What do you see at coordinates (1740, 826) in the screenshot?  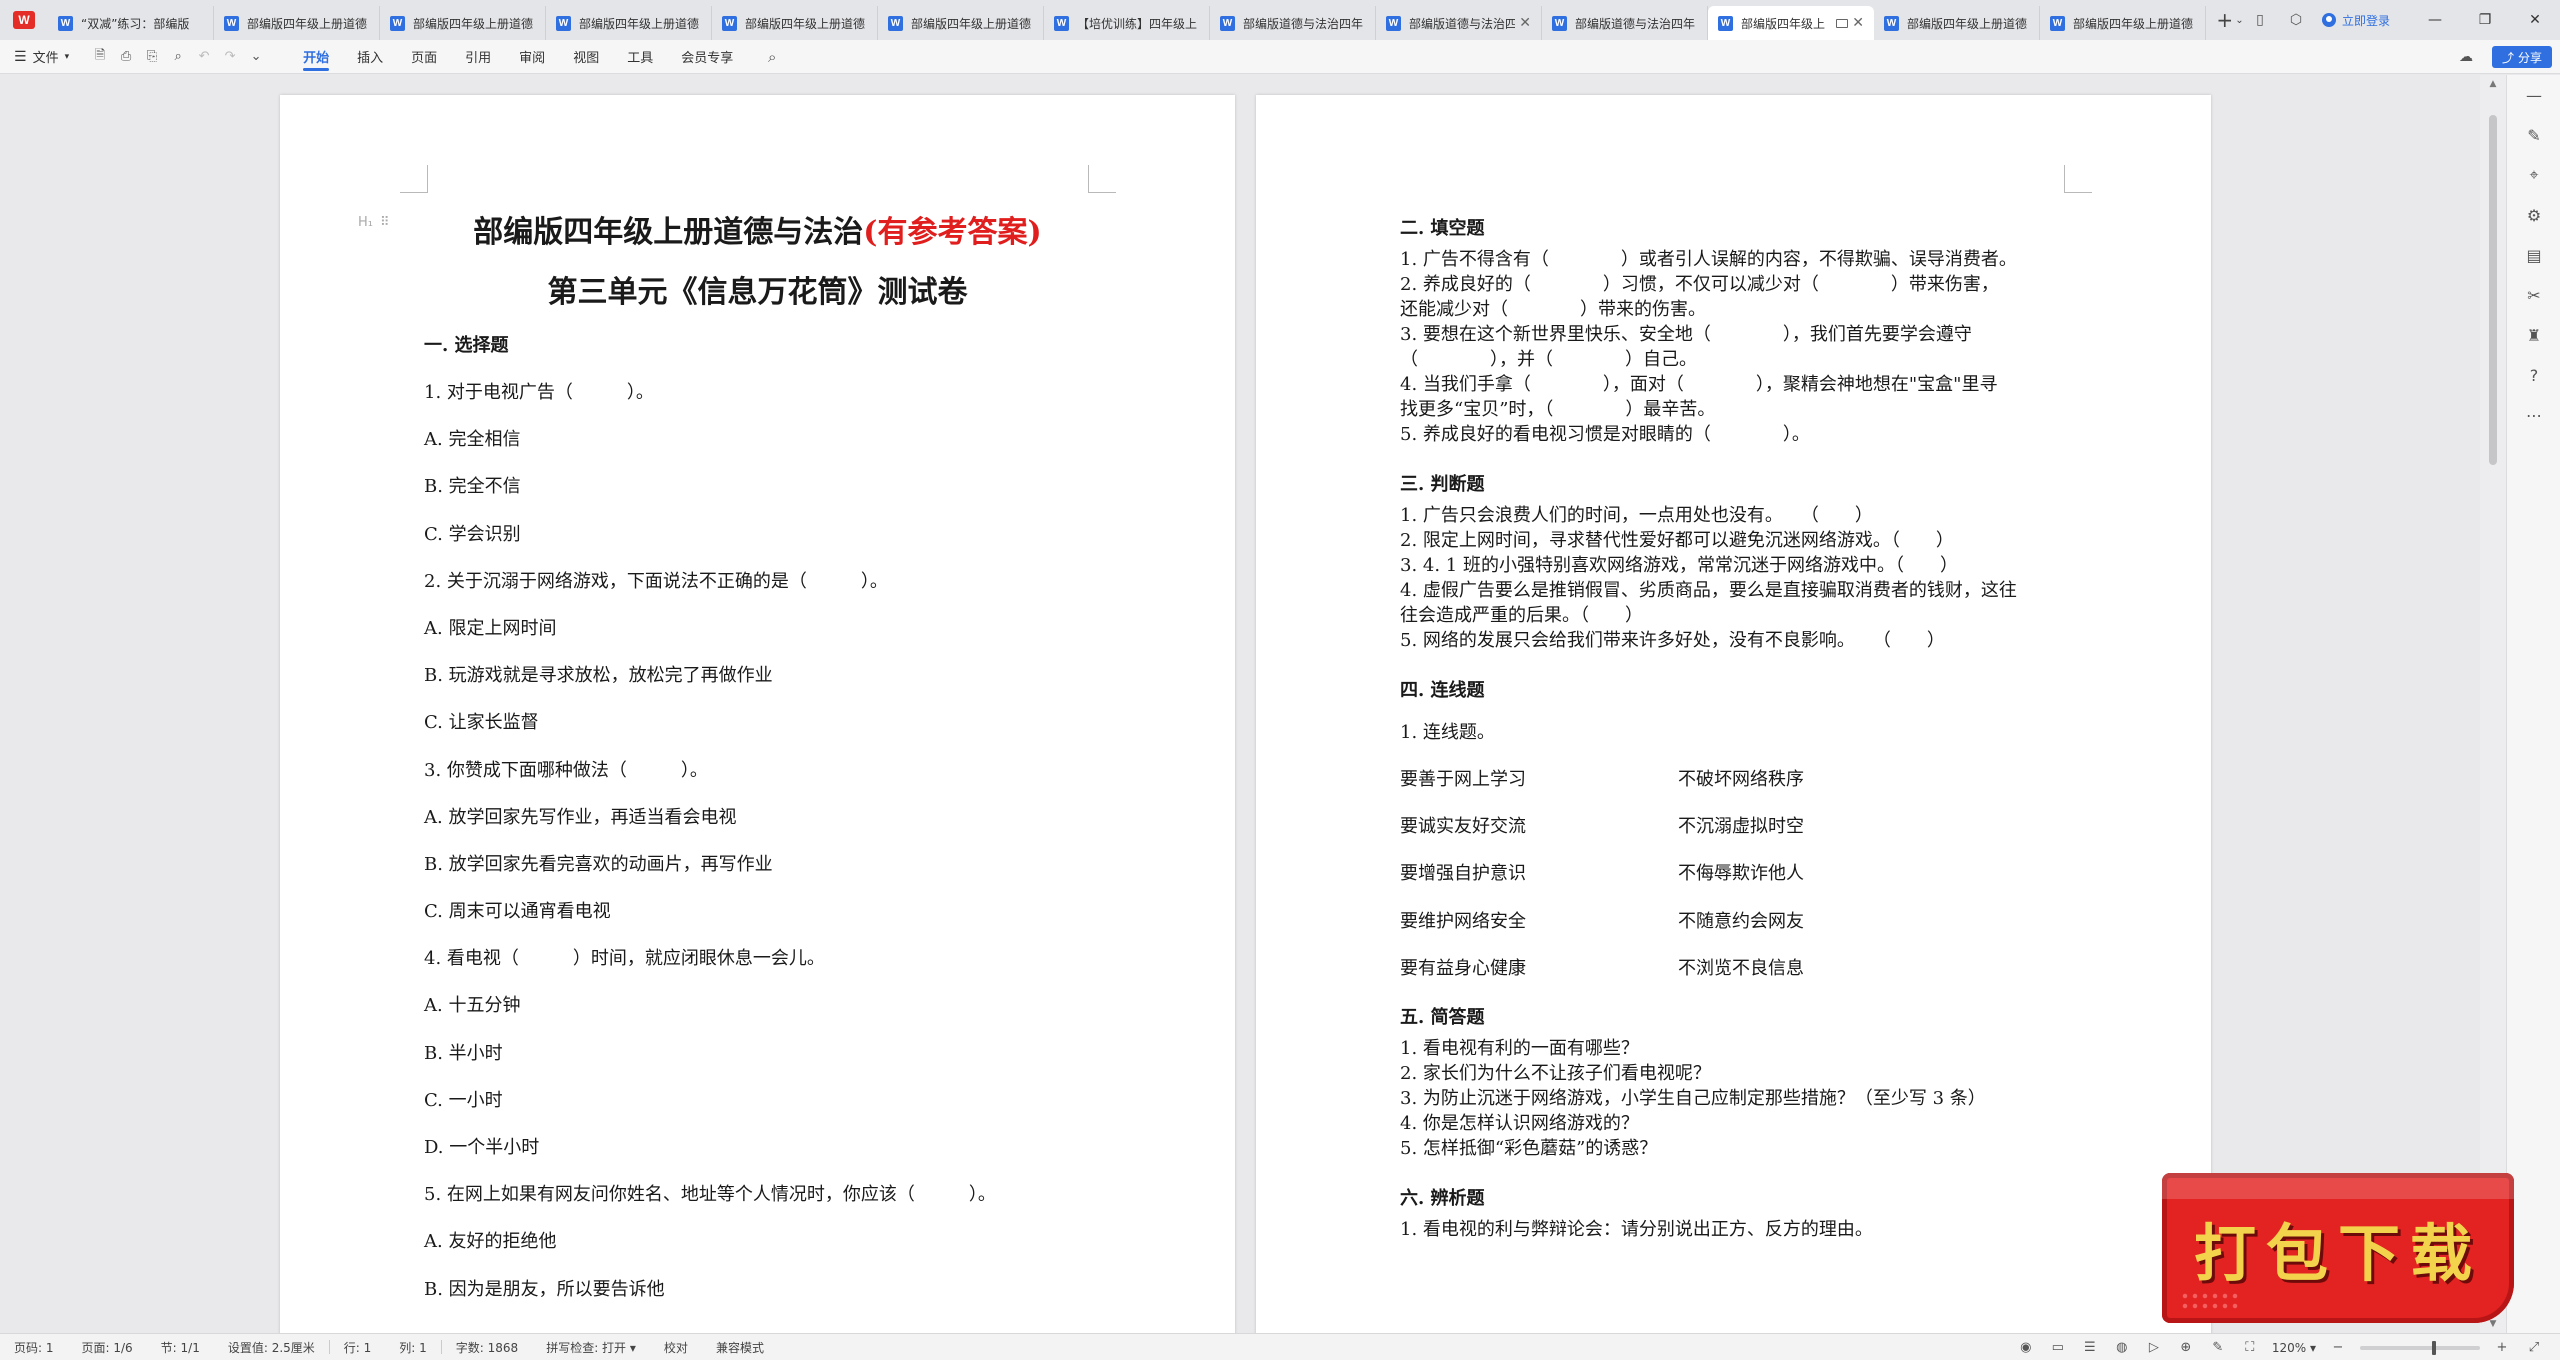 I see `match-row: 要诚实友好交流 不沉溺虚拟时空` at bounding box center [1740, 826].